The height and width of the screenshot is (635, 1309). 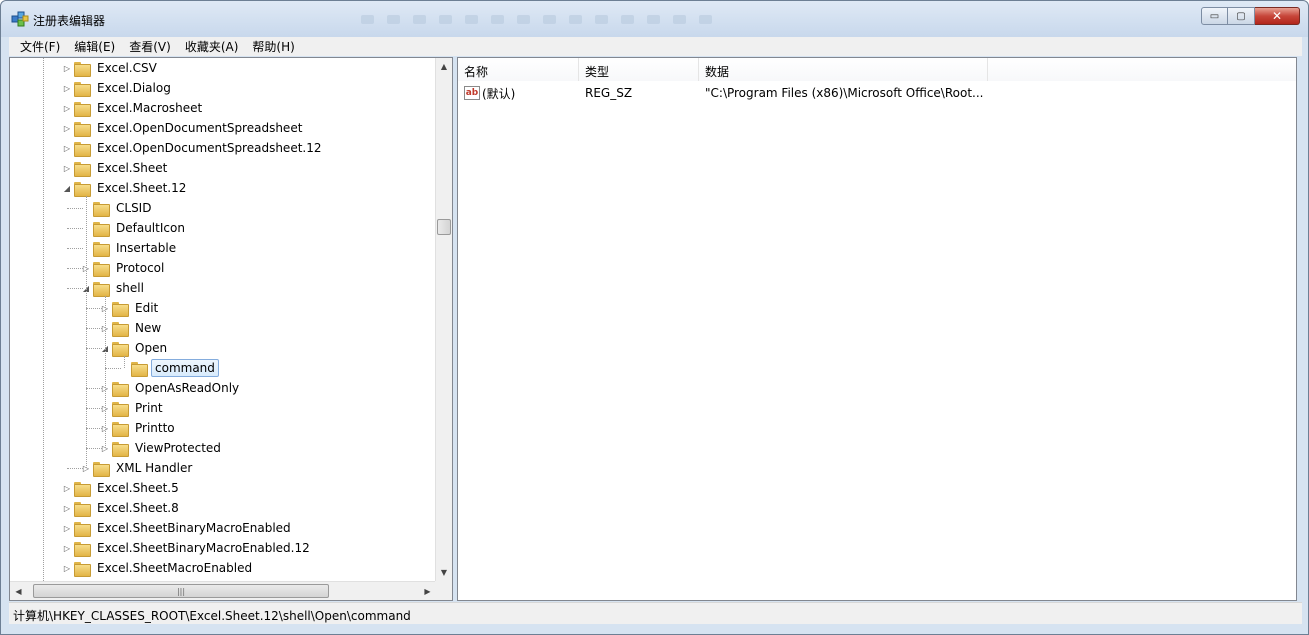 I want to click on scroll-left-arrow-icon: ◀, so click(x=18, y=591).